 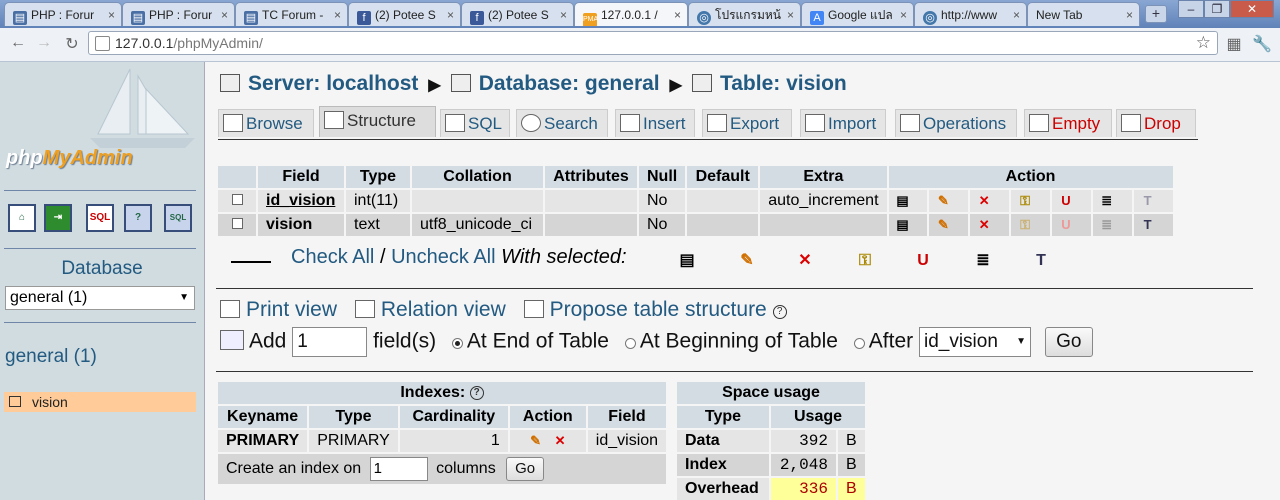 What do you see at coordinates (22, 218) in the screenshot?
I see `home-icon: ⌂` at bounding box center [22, 218].